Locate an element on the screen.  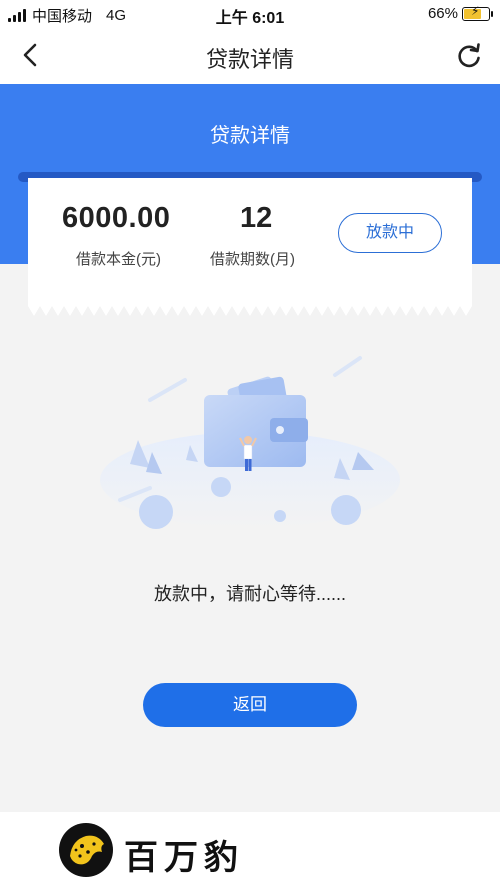
loan-amount-label: 借款本金(元) is located at coordinates (118, 259).